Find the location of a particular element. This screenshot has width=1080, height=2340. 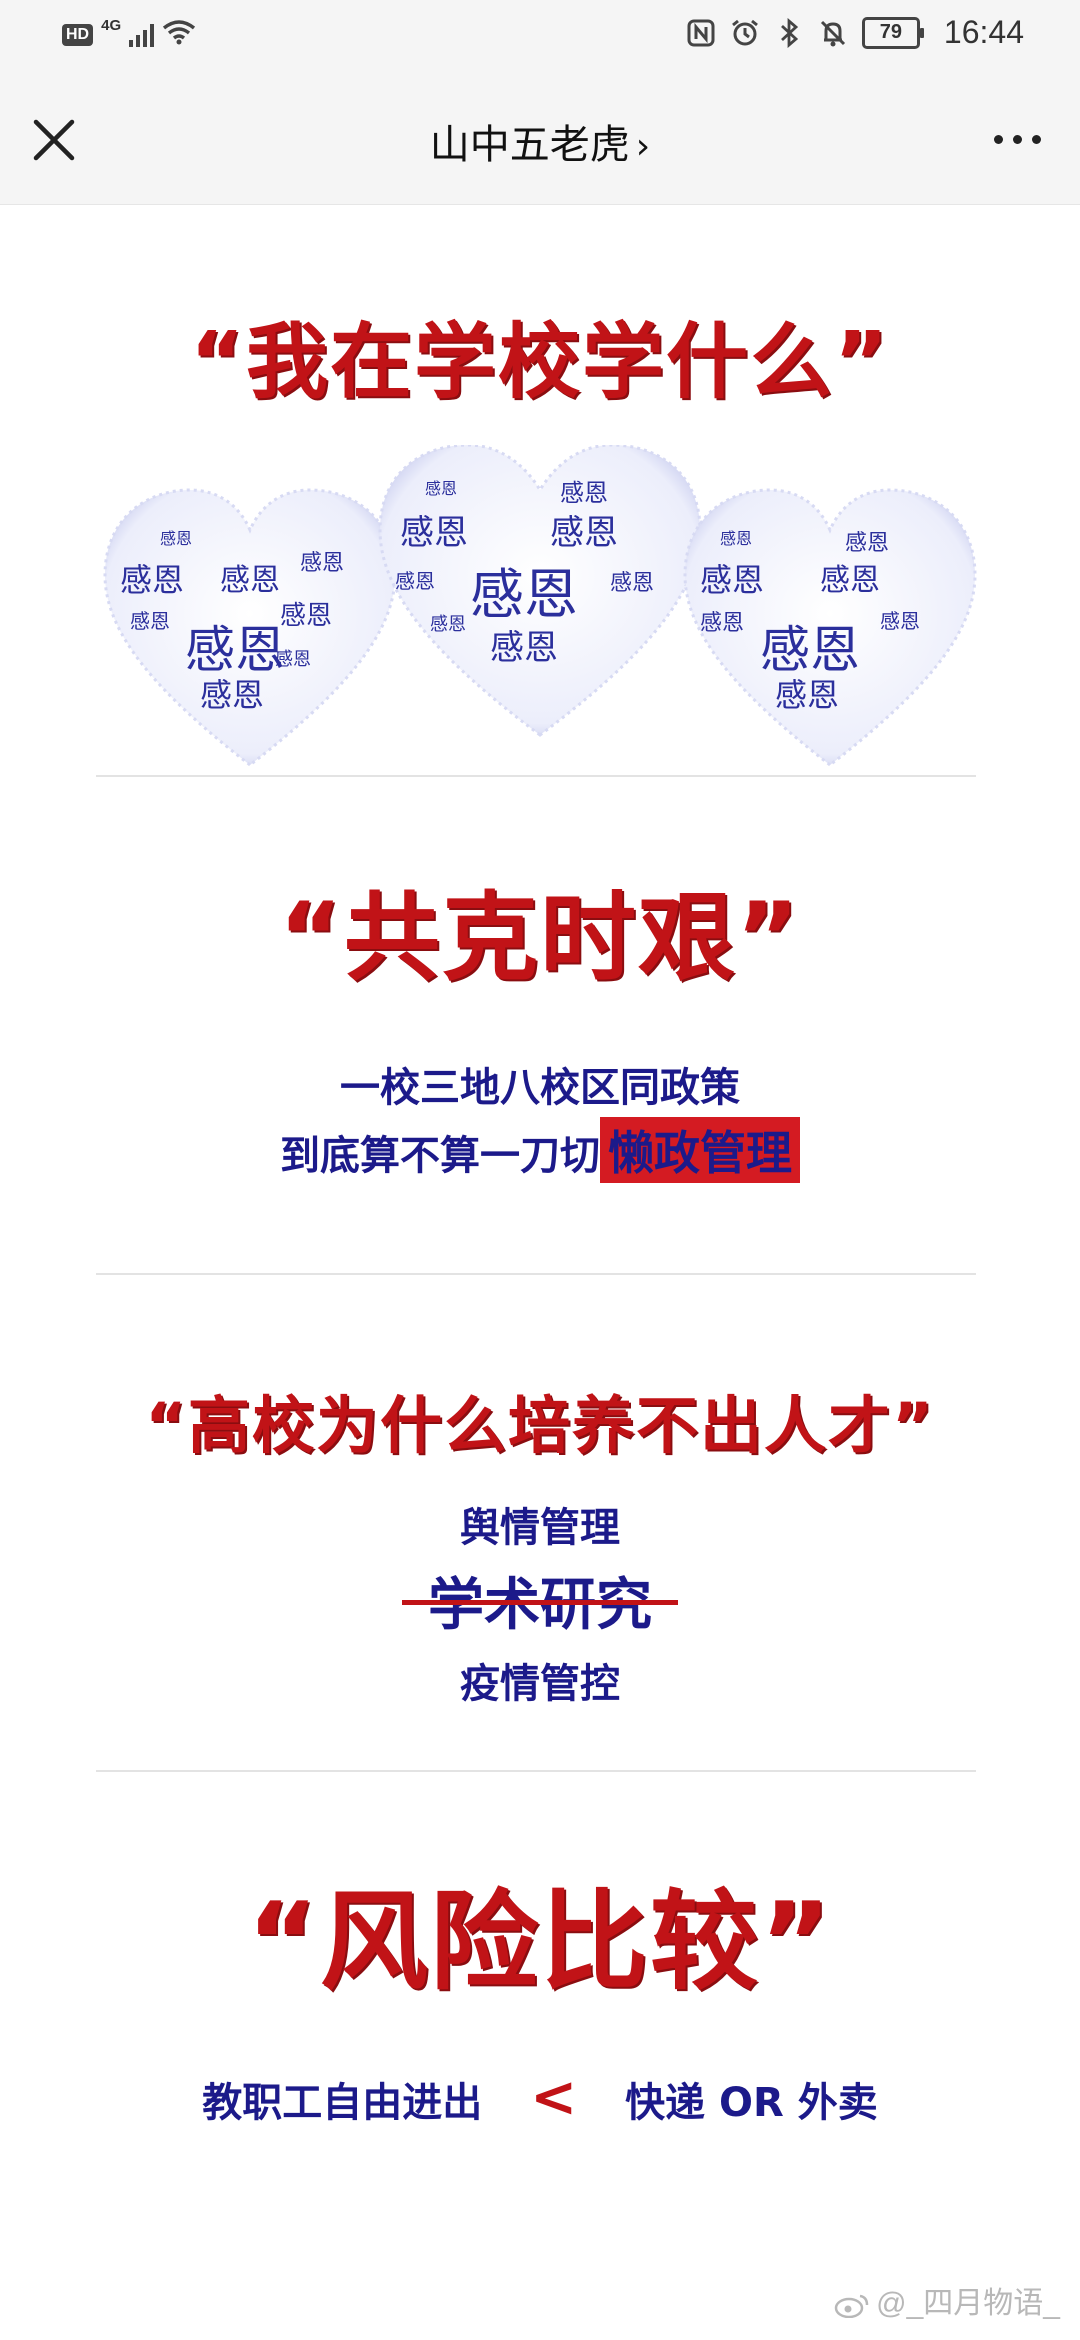

network-type: 4G is located at coordinates (111, 25).